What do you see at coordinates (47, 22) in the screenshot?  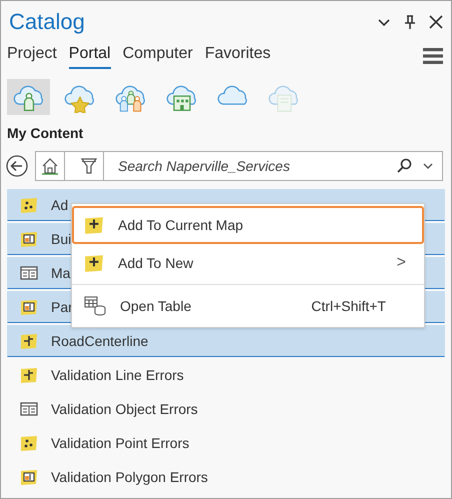 I see `window-title: Catalog` at bounding box center [47, 22].